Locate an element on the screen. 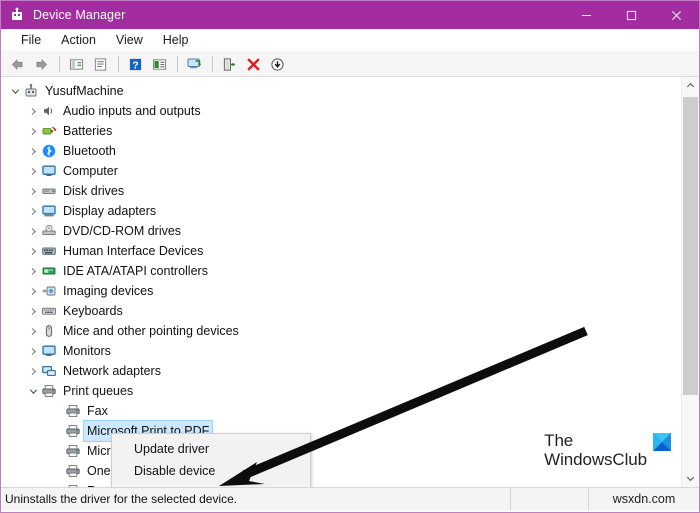 The image size is (700, 513). show-hide-console-tree-icon is located at coordinates (76, 64).